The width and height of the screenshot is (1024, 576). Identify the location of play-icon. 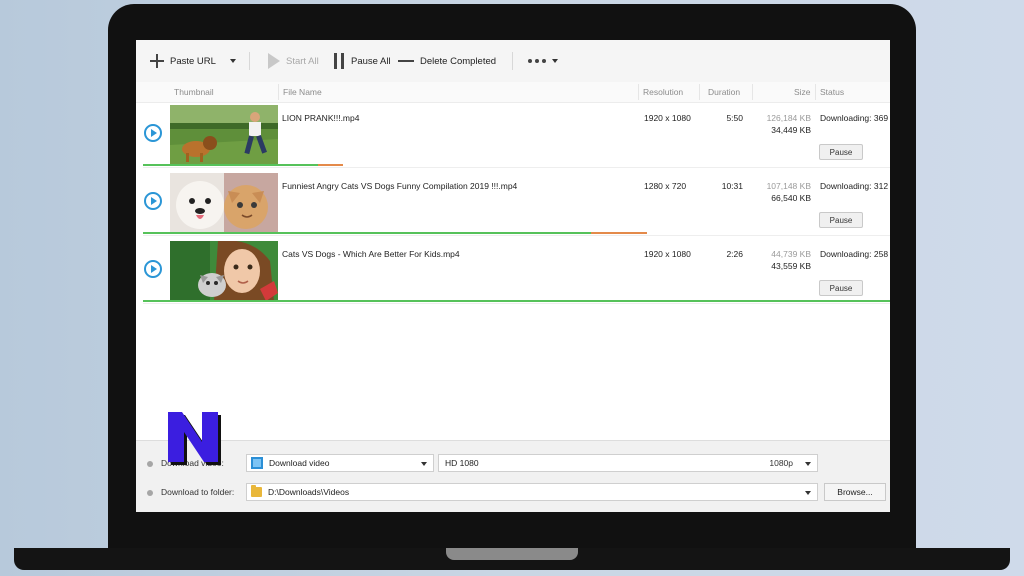
(274, 61).